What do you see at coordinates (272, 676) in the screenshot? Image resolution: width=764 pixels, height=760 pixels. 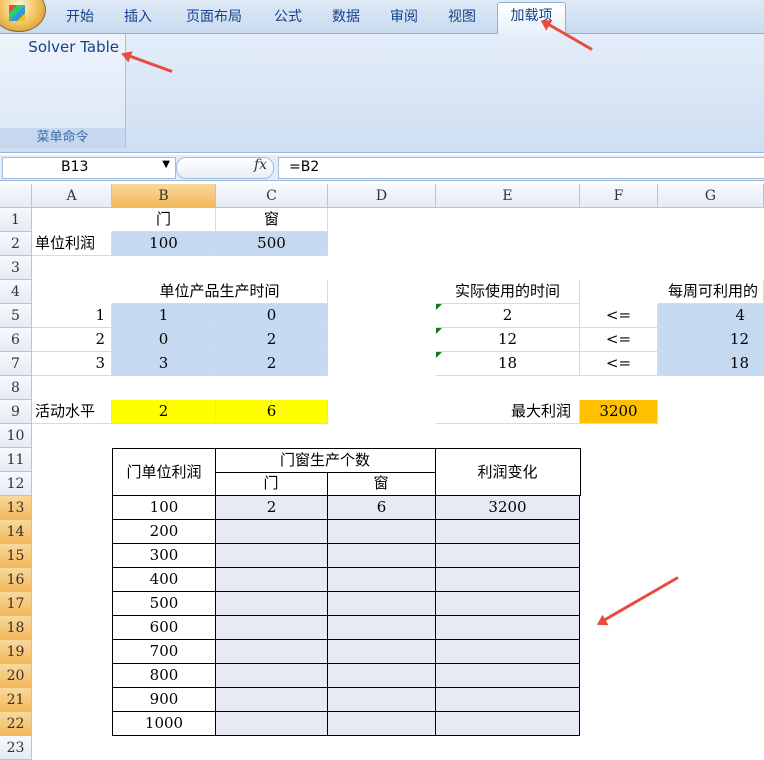 I see `table-cell-c20` at bounding box center [272, 676].